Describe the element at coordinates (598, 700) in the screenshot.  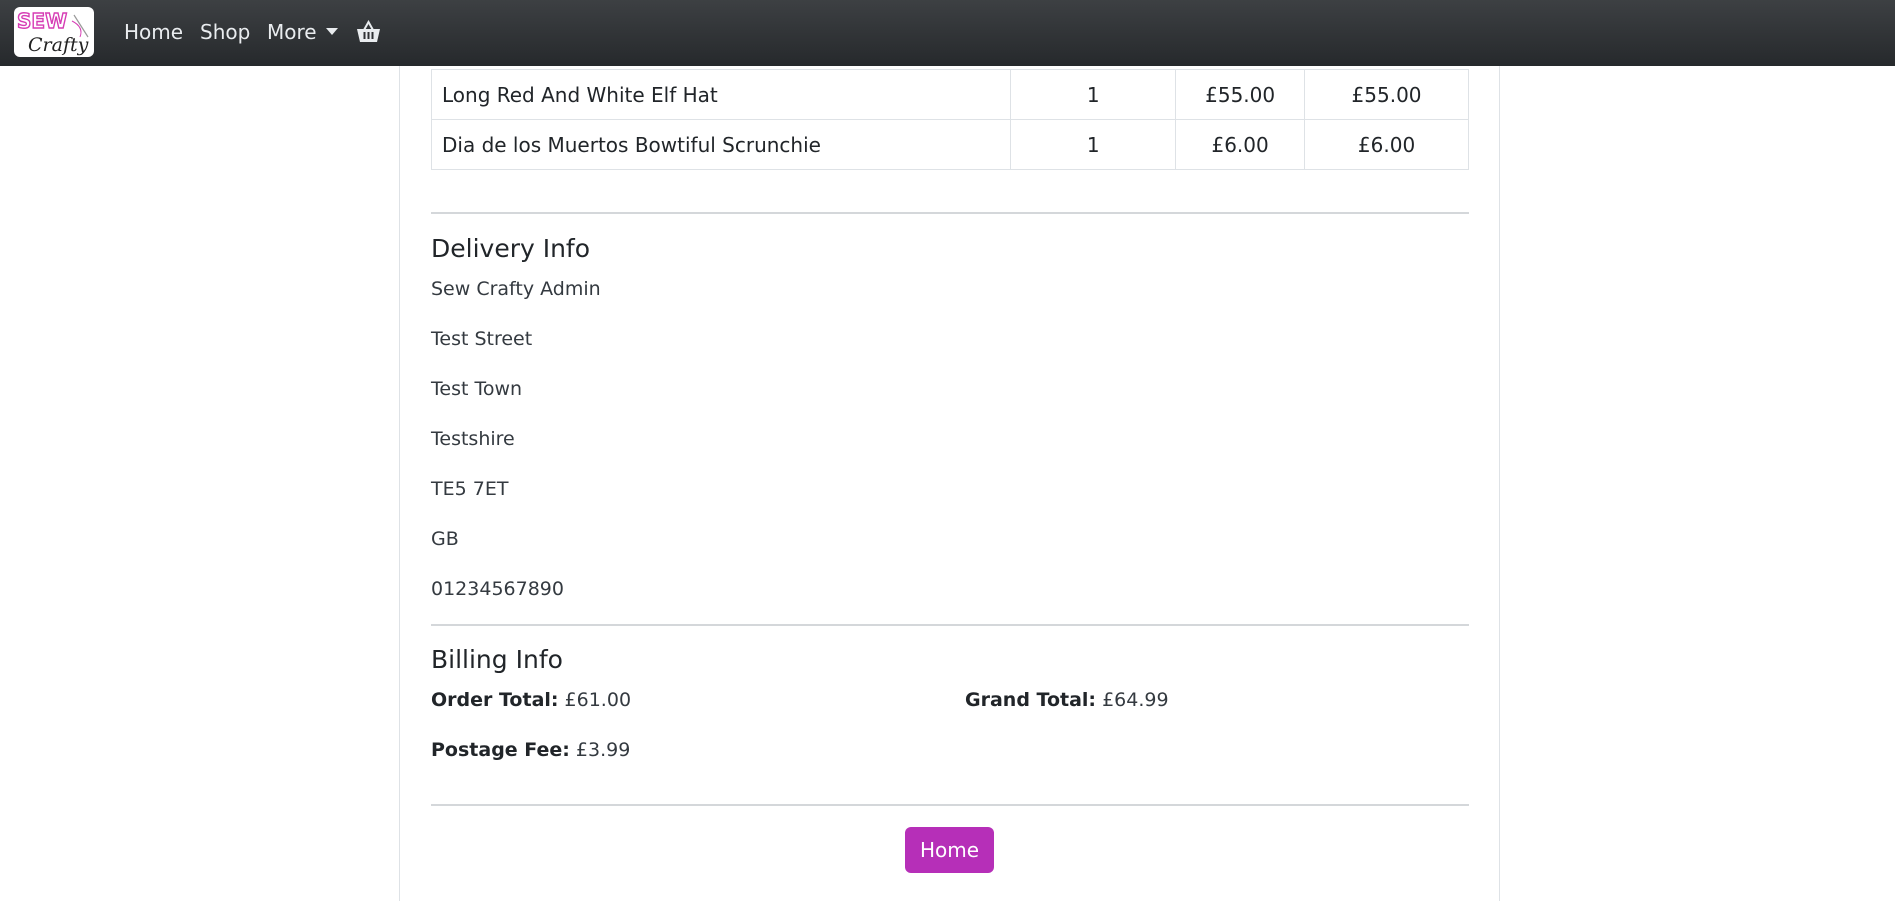
I see `order-total-value: £61.00` at that location.